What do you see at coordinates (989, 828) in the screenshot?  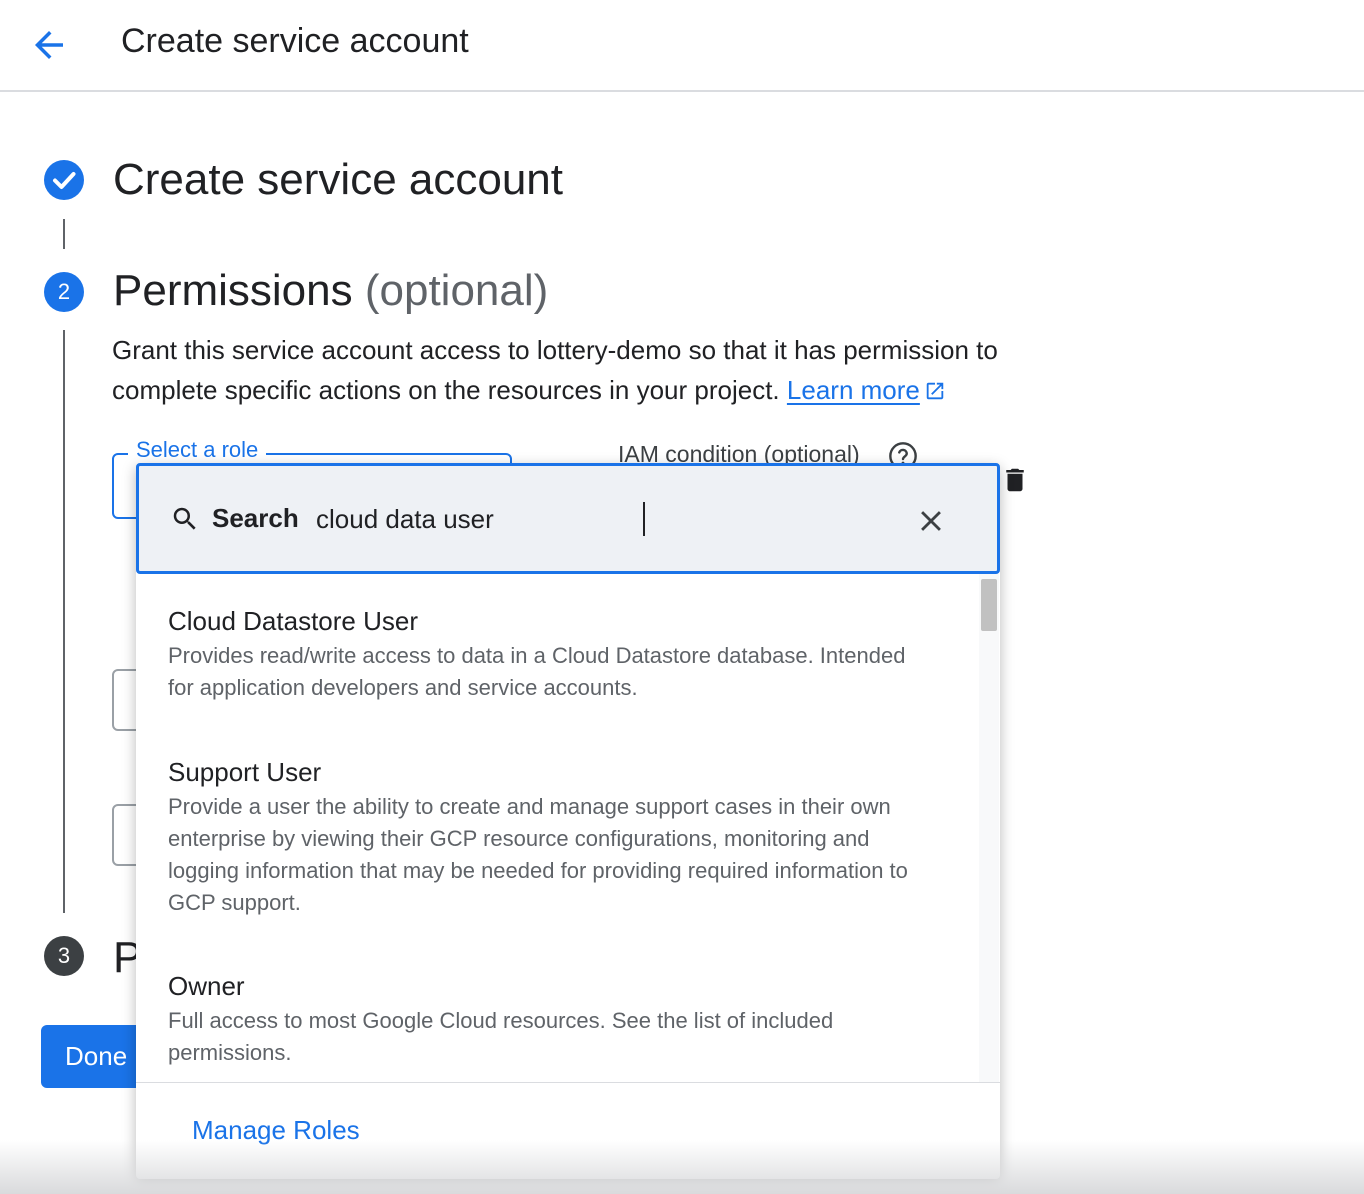 I see `scrollbar-track` at bounding box center [989, 828].